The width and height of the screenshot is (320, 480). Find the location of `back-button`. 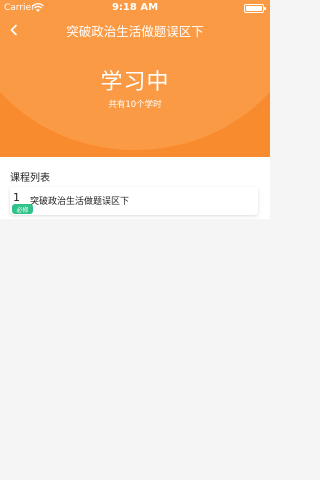

back-button is located at coordinates (14, 30).